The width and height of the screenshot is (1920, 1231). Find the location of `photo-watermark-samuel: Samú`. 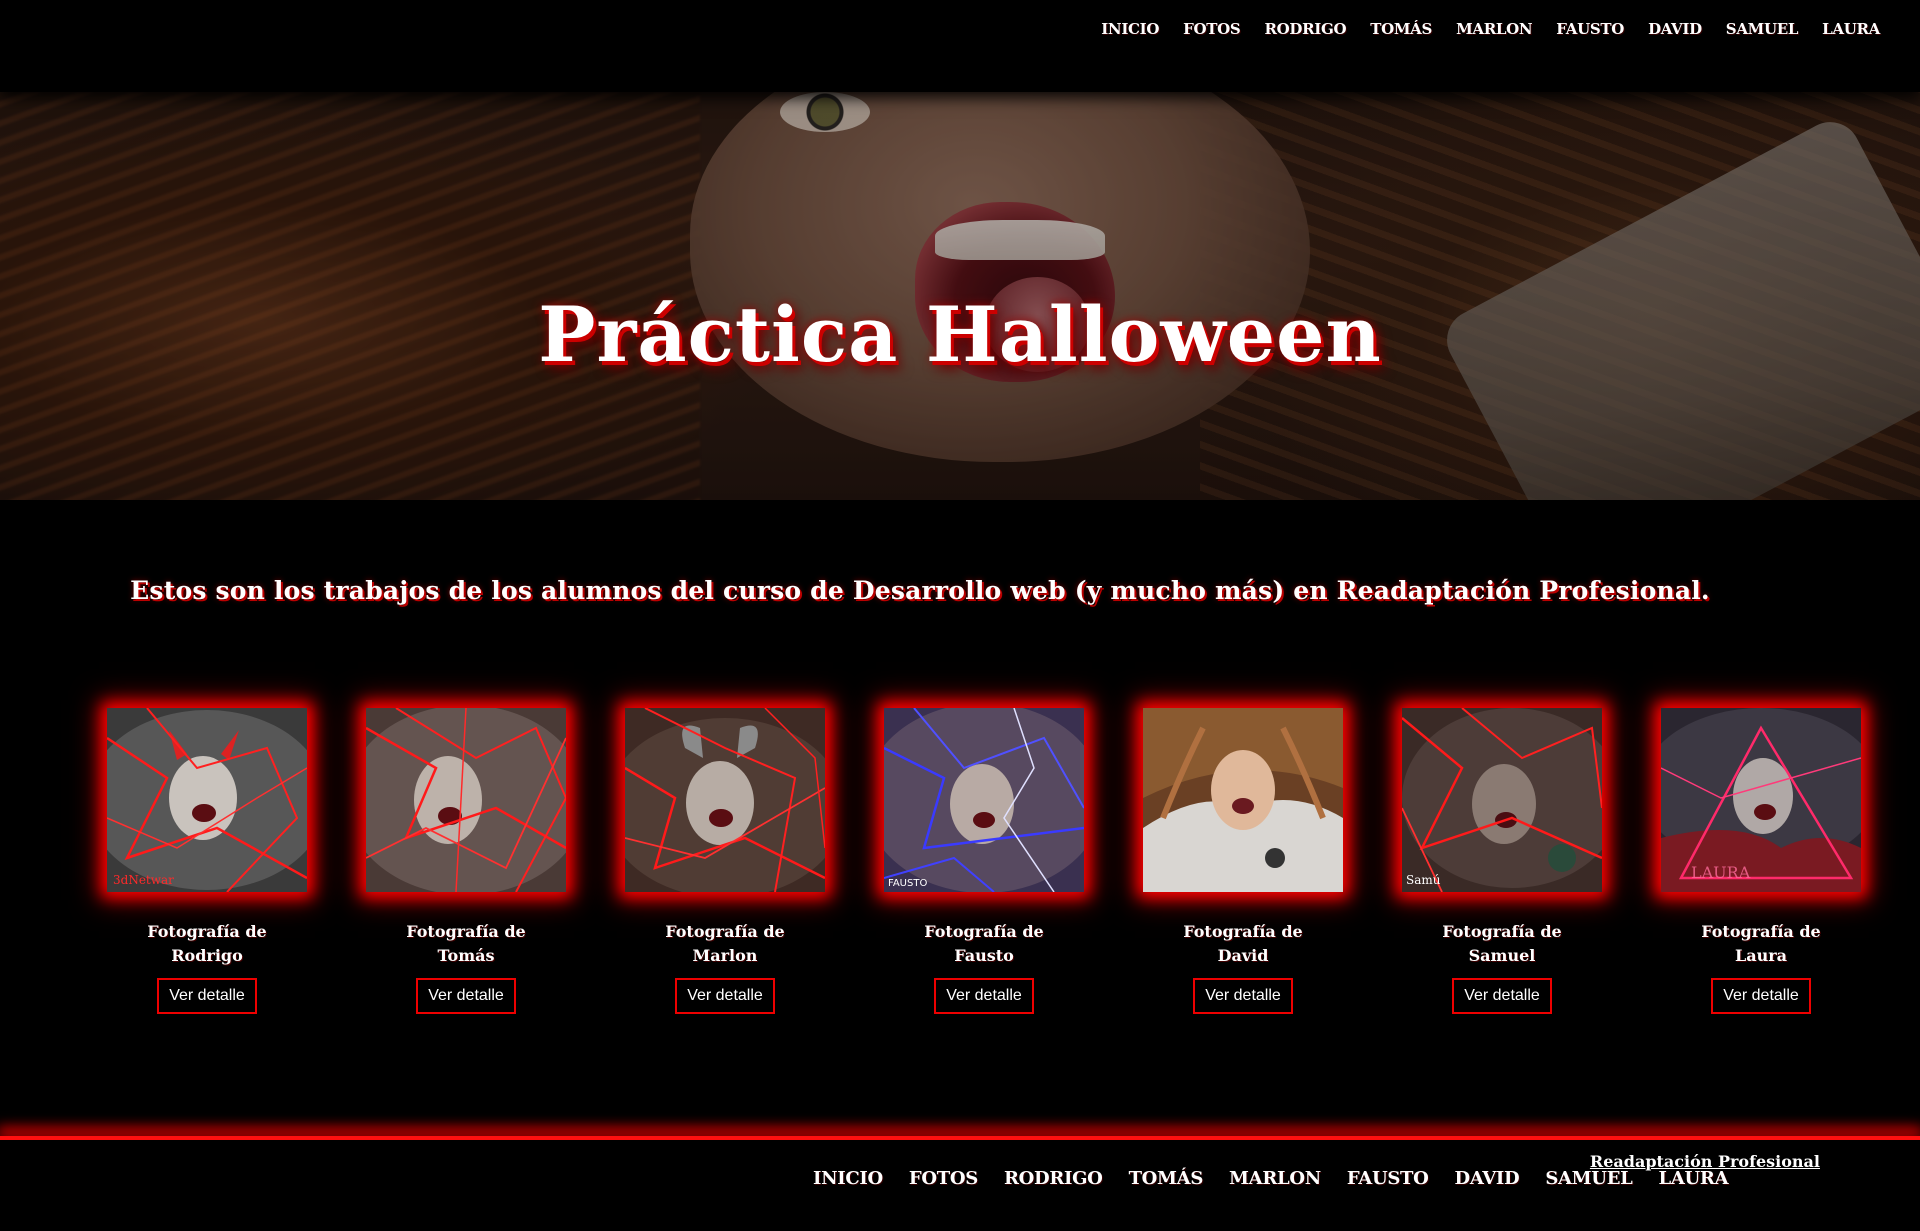

photo-watermark-samuel: Samú is located at coordinates (1423, 880).